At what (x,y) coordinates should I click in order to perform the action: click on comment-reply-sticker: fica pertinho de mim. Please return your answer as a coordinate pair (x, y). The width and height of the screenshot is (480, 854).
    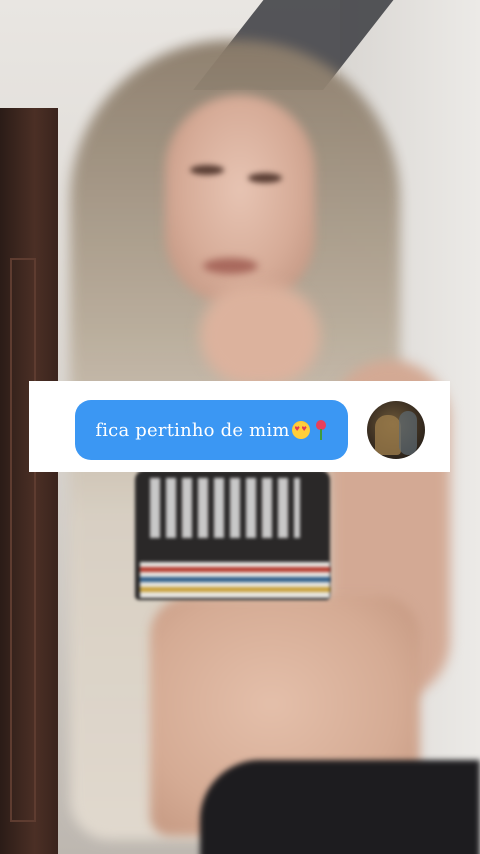
    Looking at the image, I should click on (239, 426).